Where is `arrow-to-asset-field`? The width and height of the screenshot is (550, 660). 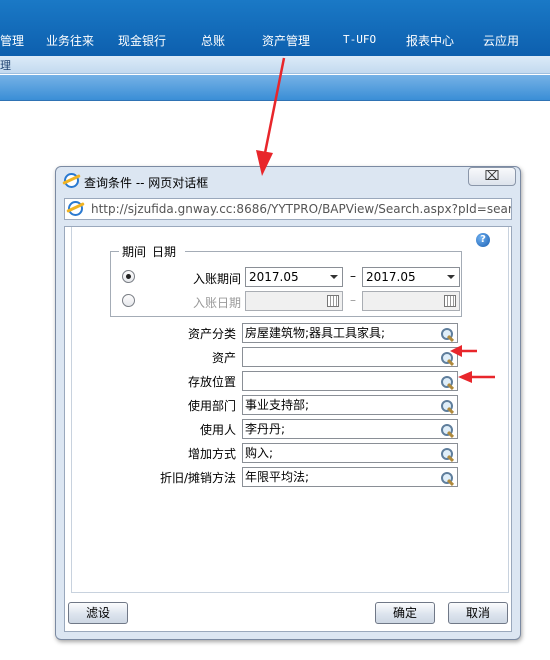 arrow-to-asset-field is located at coordinates (463, 351).